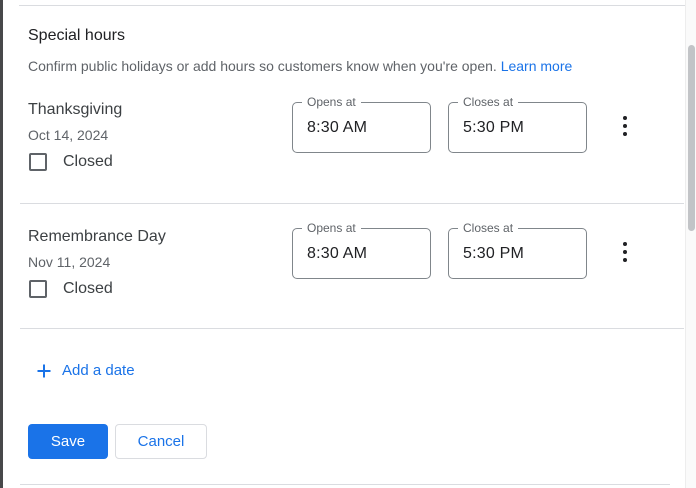 The image size is (696, 488). Describe the element at coordinates (161, 441) in the screenshot. I see `cancel-button: Cancel` at that location.